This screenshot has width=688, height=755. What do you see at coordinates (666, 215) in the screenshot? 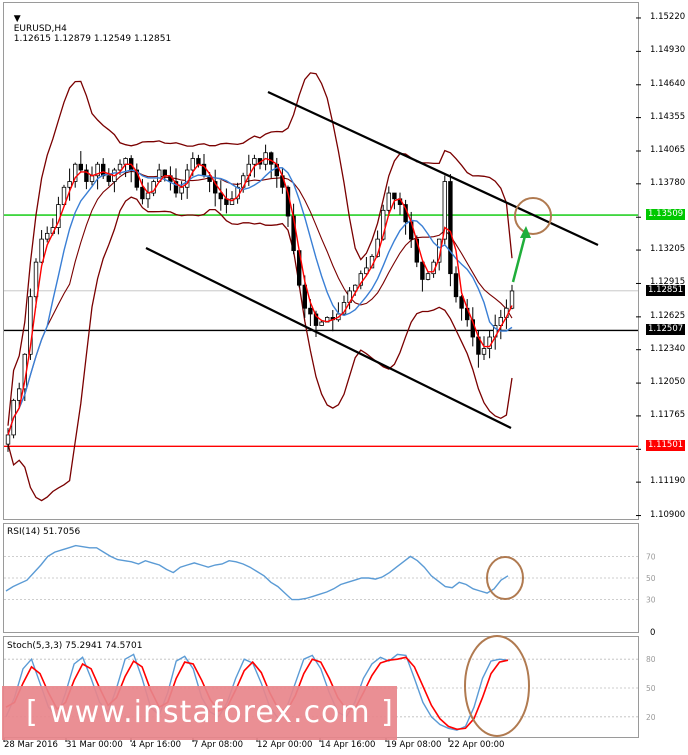
I see `level-price-label: 1.13509` at bounding box center [666, 215].